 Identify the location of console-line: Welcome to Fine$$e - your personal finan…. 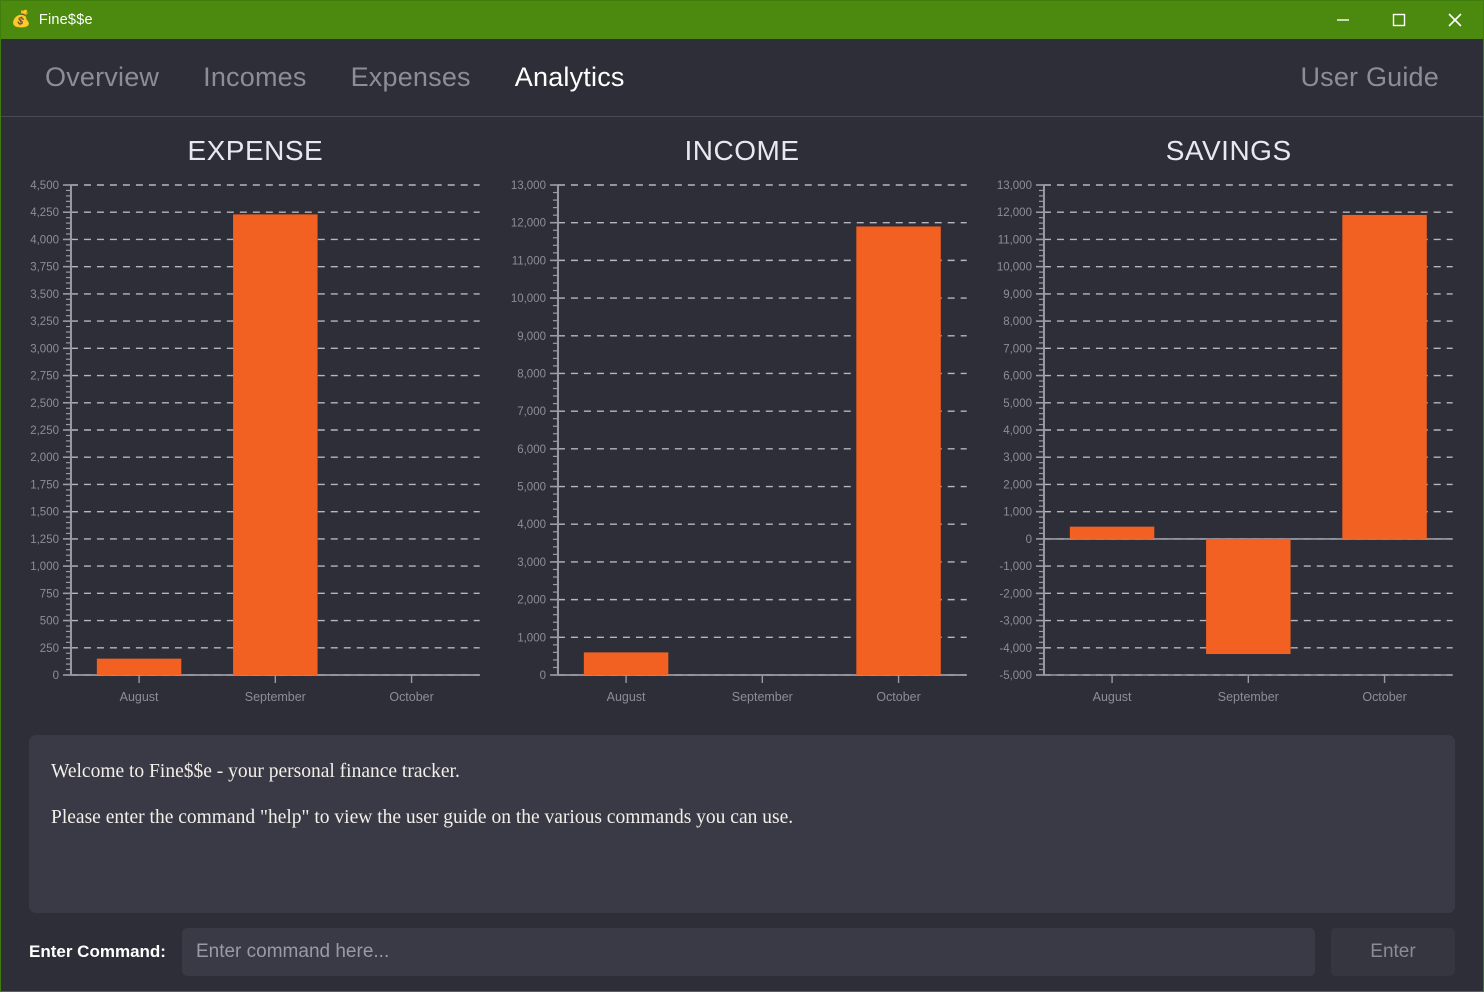
(255, 771).